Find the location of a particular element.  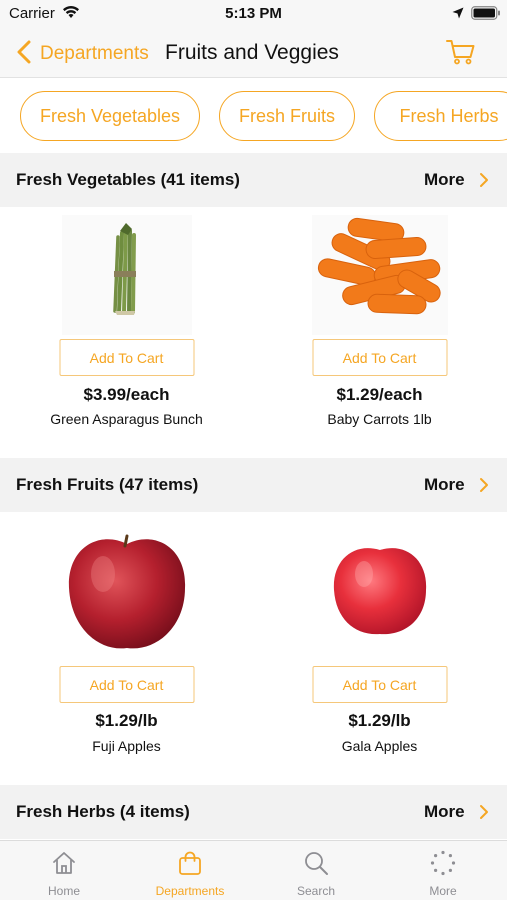

chip-fresh-herbs: Fresh Herbs is located at coordinates (440, 116).